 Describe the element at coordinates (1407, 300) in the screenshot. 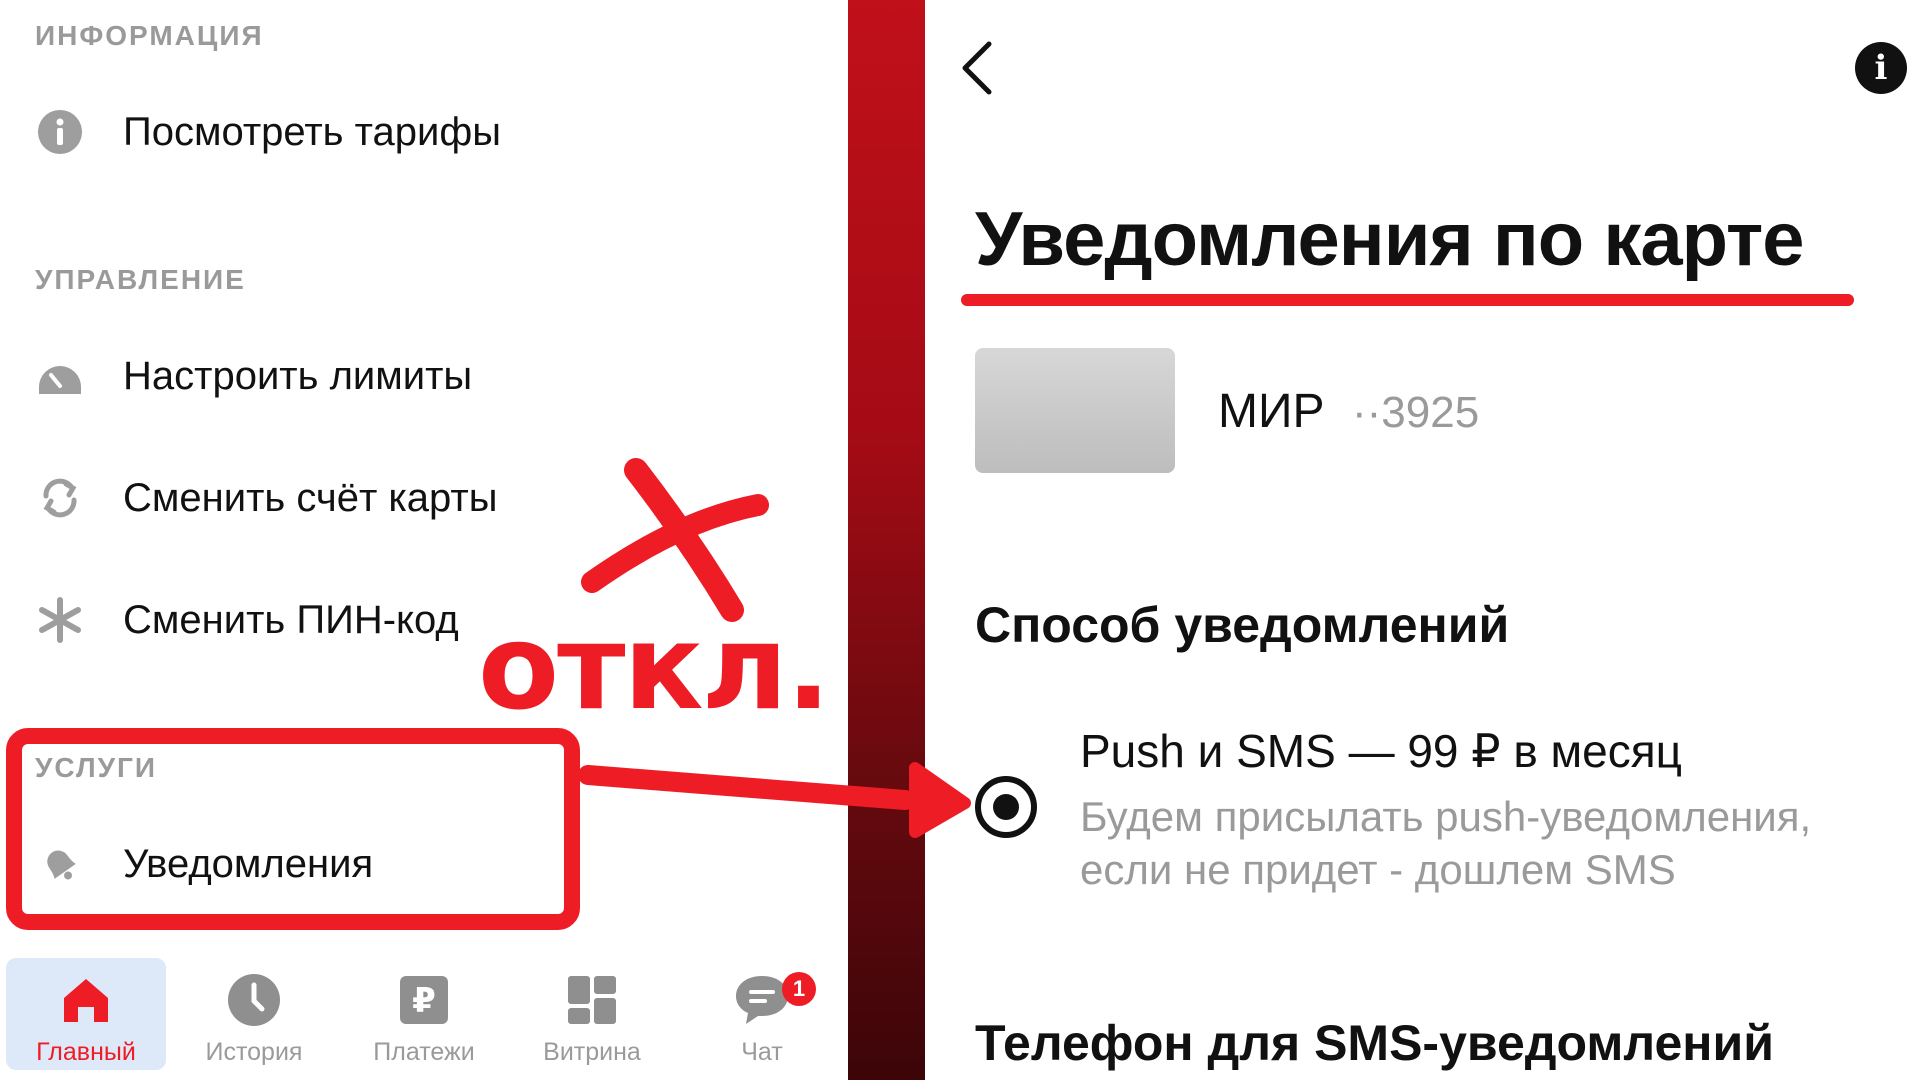

I see `title-underline` at that location.